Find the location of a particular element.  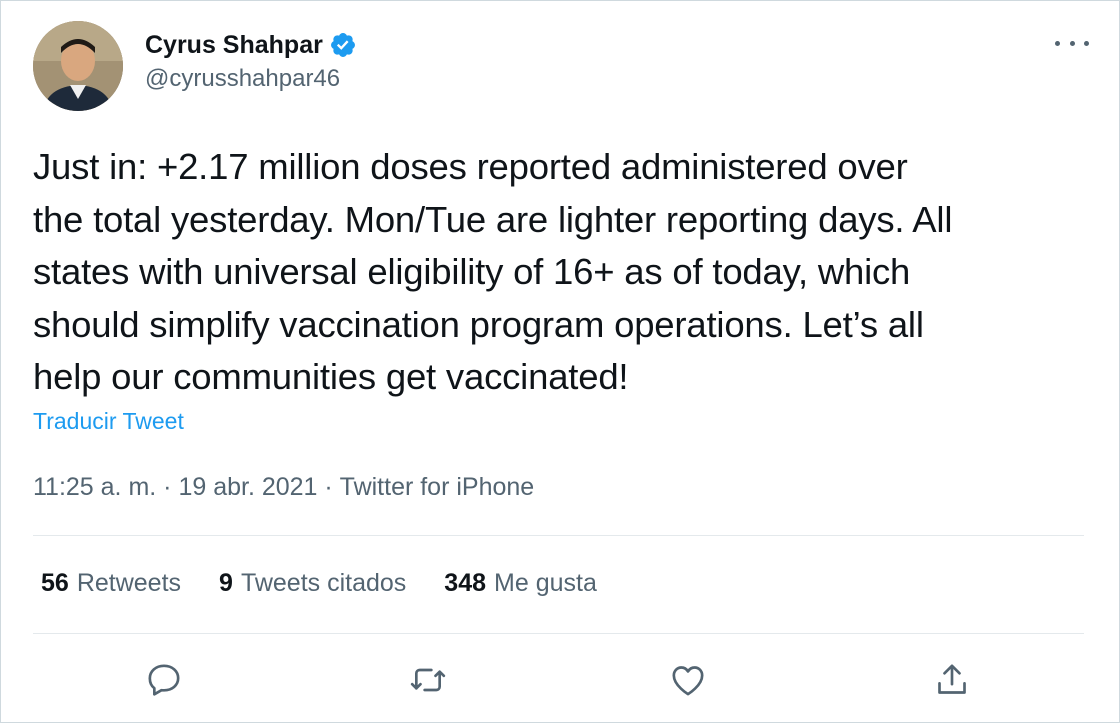

author-block: Cyrus Shahpar @cyrusshahpar46 is located at coordinates (251, 60).